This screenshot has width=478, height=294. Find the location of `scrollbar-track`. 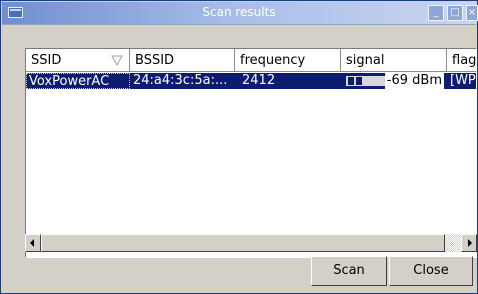

scrollbar-track is located at coordinates (453, 243).